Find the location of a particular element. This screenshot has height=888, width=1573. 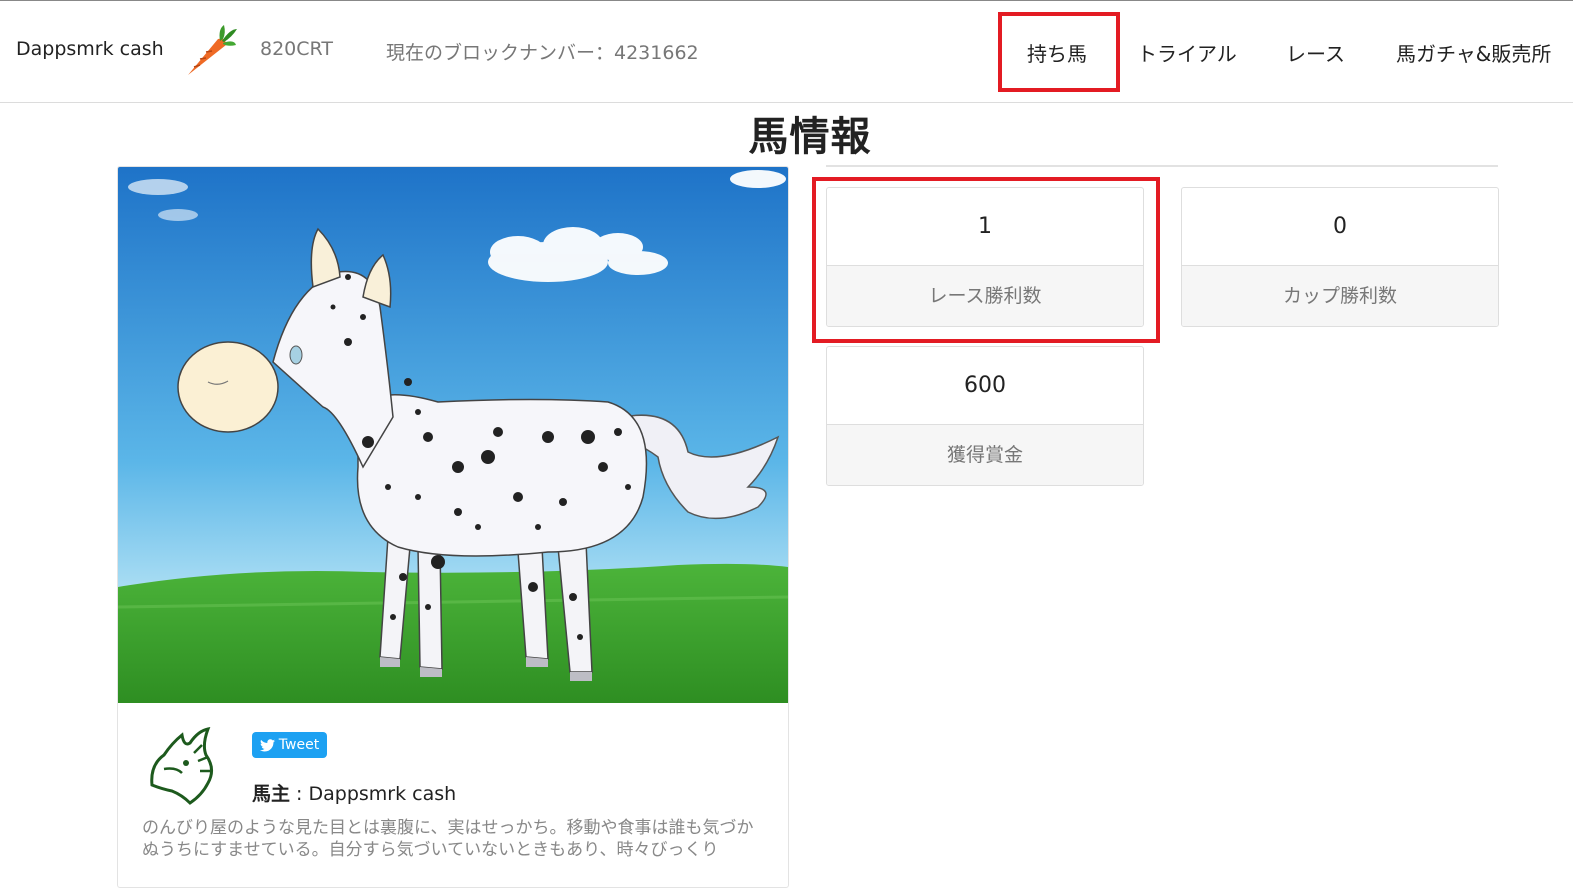

nav-highlight-box is located at coordinates (1059, 52).